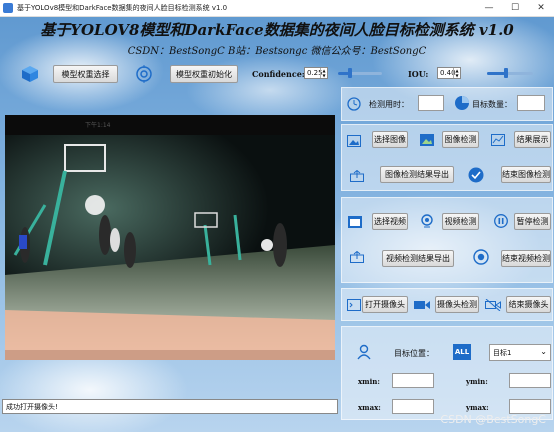 Image resolution: width=554 pixels, height=432 pixels. I want to click on video-panel: 选择视频 视频检测 暂停检测 视频检测结果导出 结束视频检测, so click(447, 240).